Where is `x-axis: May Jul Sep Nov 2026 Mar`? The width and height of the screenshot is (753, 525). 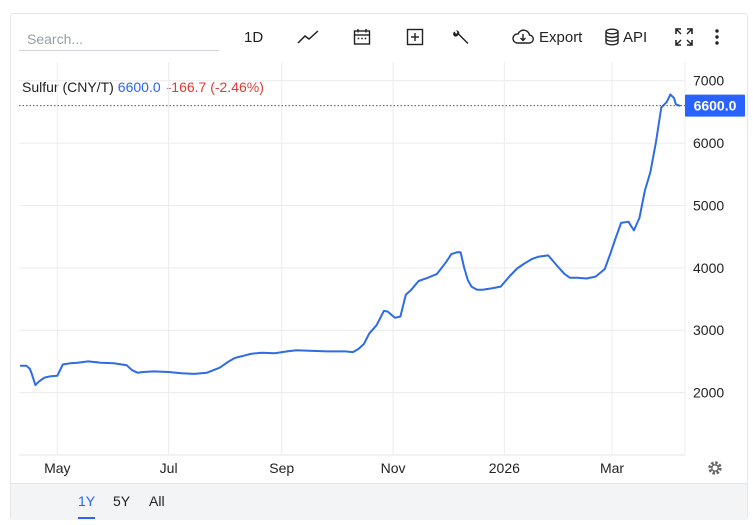
x-axis: May Jul Sep Nov 2026 Mar is located at coordinates (334, 468).